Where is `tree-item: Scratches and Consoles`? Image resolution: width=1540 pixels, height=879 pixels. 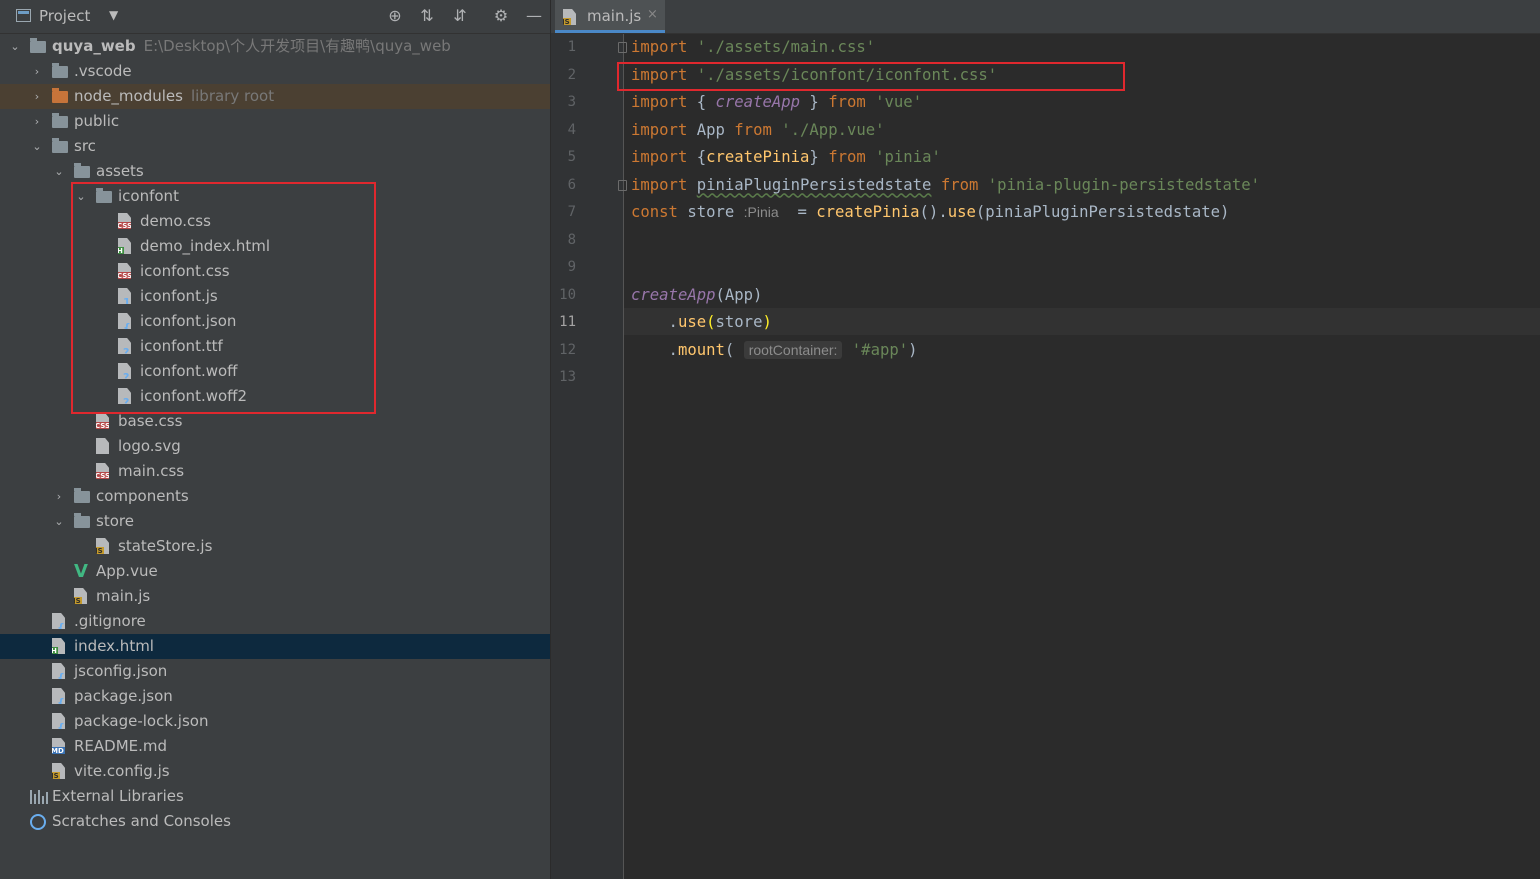 tree-item: Scratches and Consoles is located at coordinates (275, 821).